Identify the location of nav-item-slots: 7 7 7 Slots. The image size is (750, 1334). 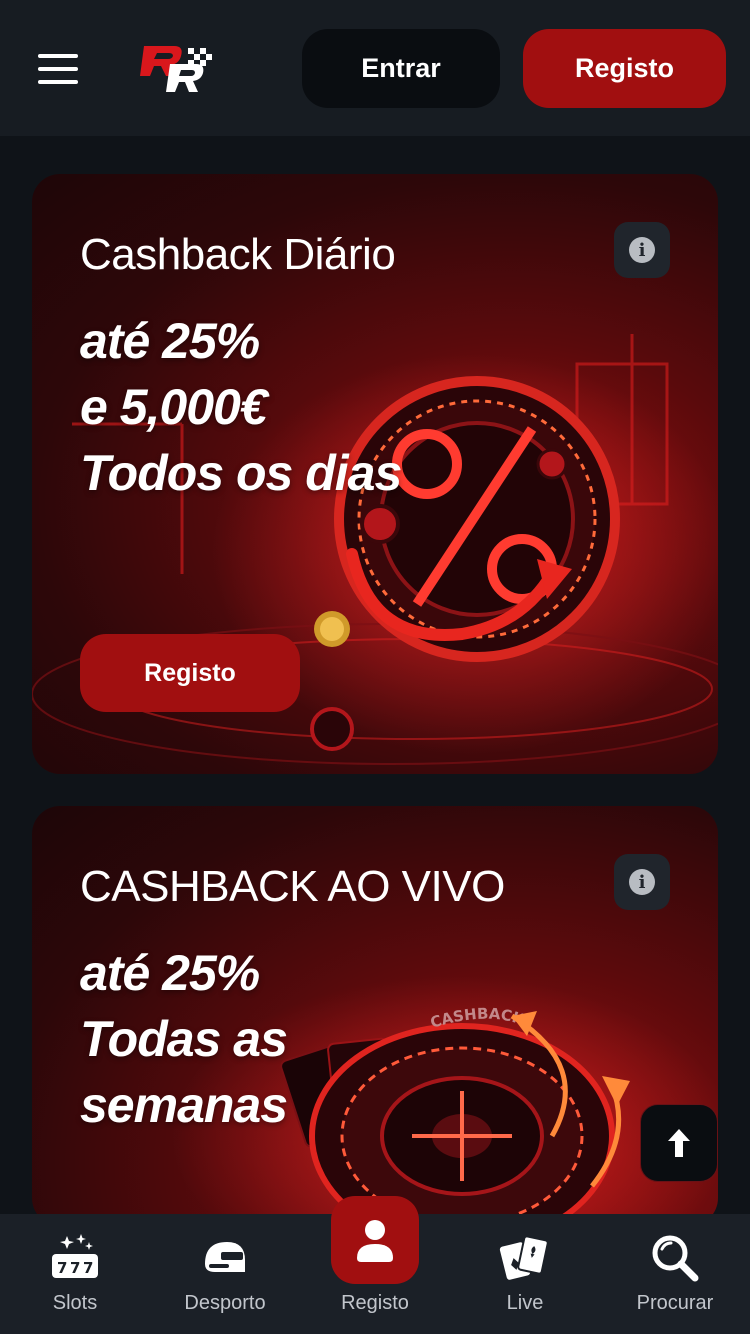
(75, 1274).